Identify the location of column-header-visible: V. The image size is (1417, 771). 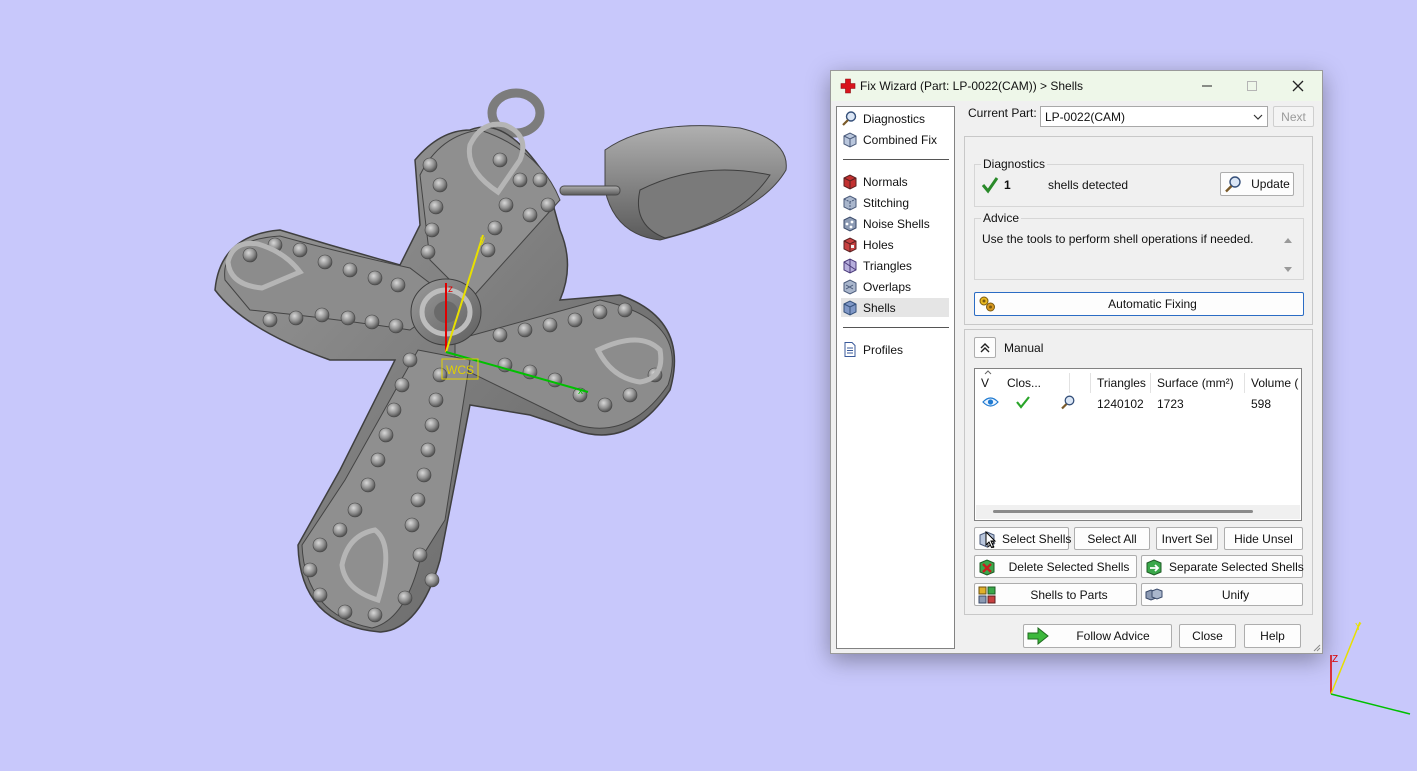
(985, 383).